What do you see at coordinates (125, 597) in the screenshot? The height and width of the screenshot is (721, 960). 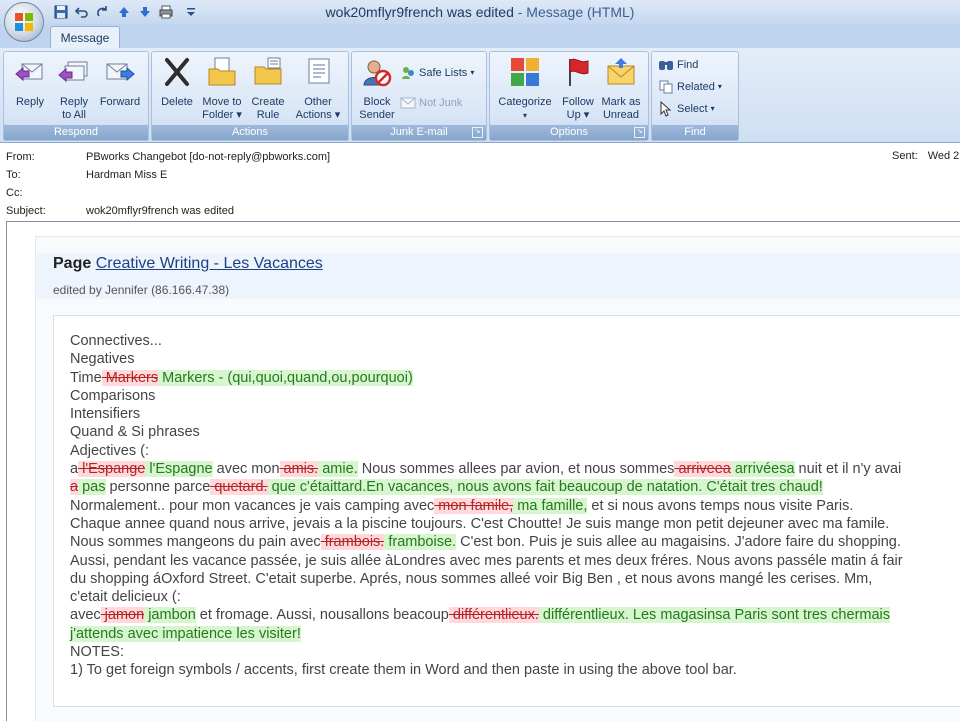 I see `plain-text: c'etait delicieux (:` at bounding box center [125, 597].